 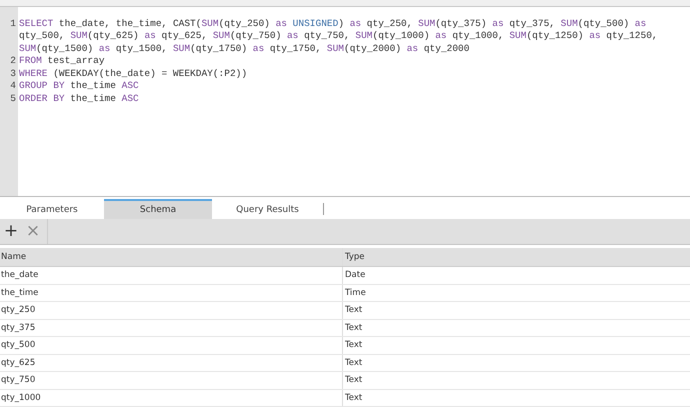 I want to click on table-cell-text: the_date, so click(x=20, y=275).